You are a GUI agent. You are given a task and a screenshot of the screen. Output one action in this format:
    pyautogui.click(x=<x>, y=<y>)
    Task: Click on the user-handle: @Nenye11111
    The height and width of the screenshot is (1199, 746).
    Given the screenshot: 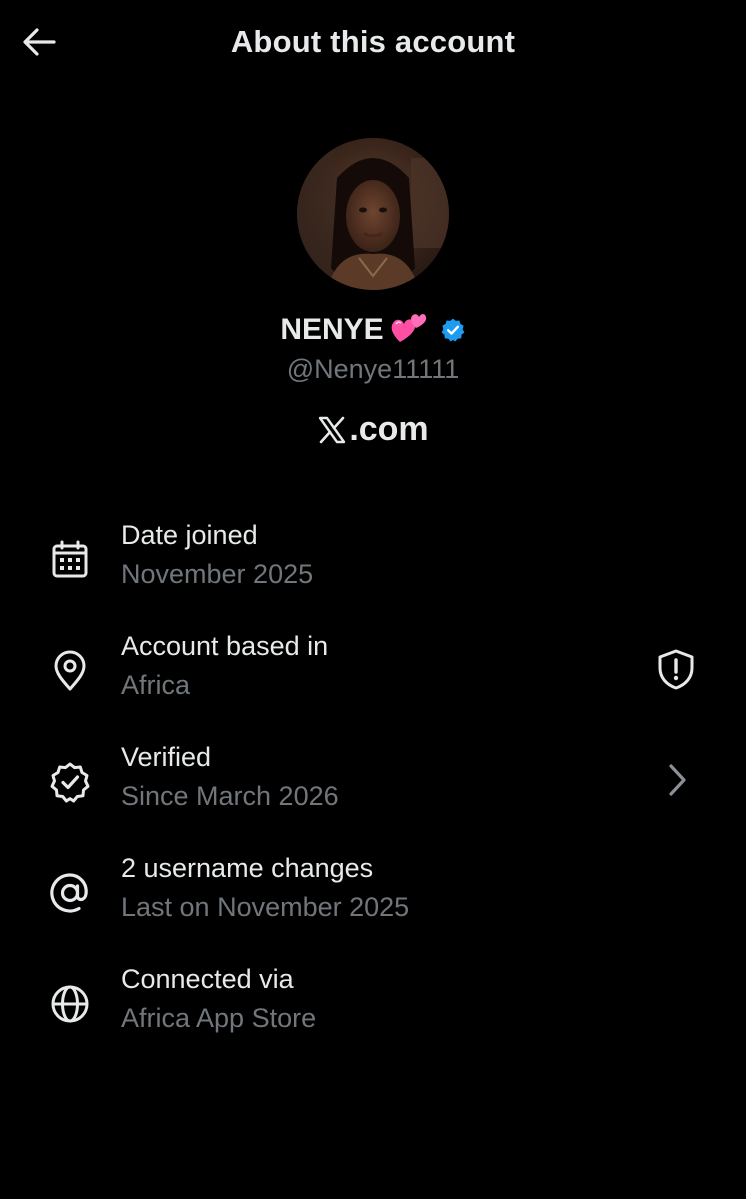 What is the action you would take?
    pyautogui.click(x=373, y=369)
    